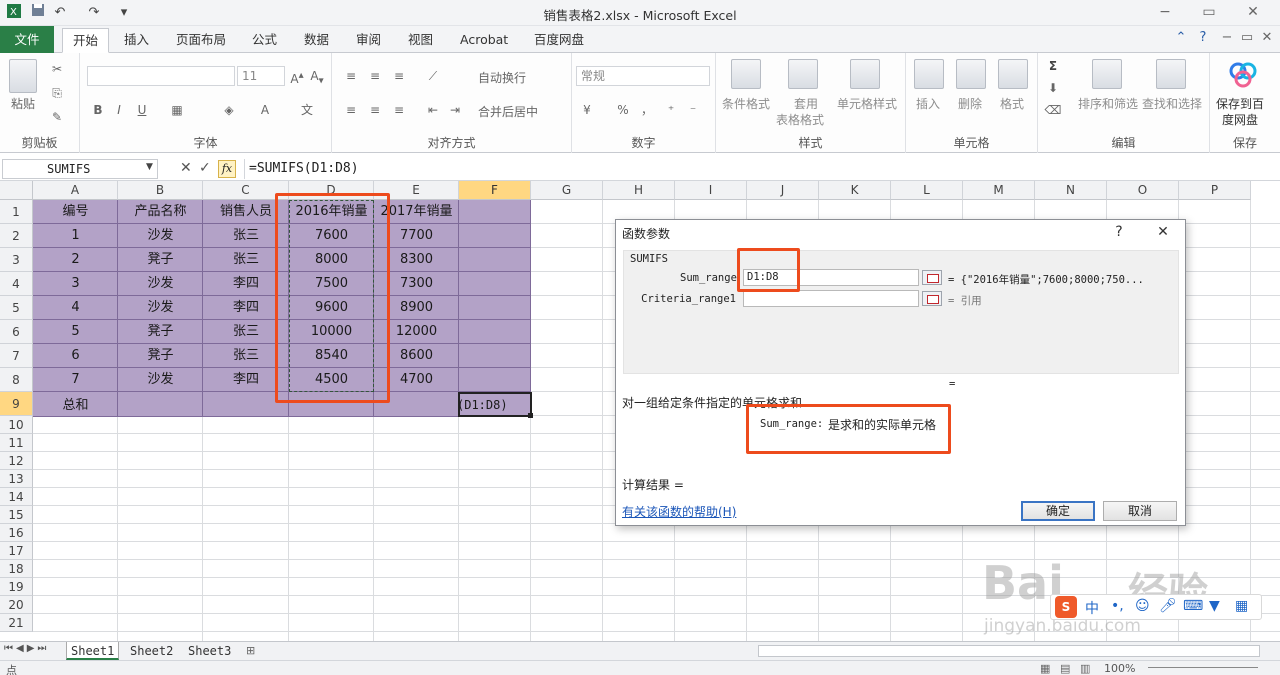  Describe the element at coordinates (1168, 606) in the screenshot. I see `voice-icon: 🎤︎` at that location.